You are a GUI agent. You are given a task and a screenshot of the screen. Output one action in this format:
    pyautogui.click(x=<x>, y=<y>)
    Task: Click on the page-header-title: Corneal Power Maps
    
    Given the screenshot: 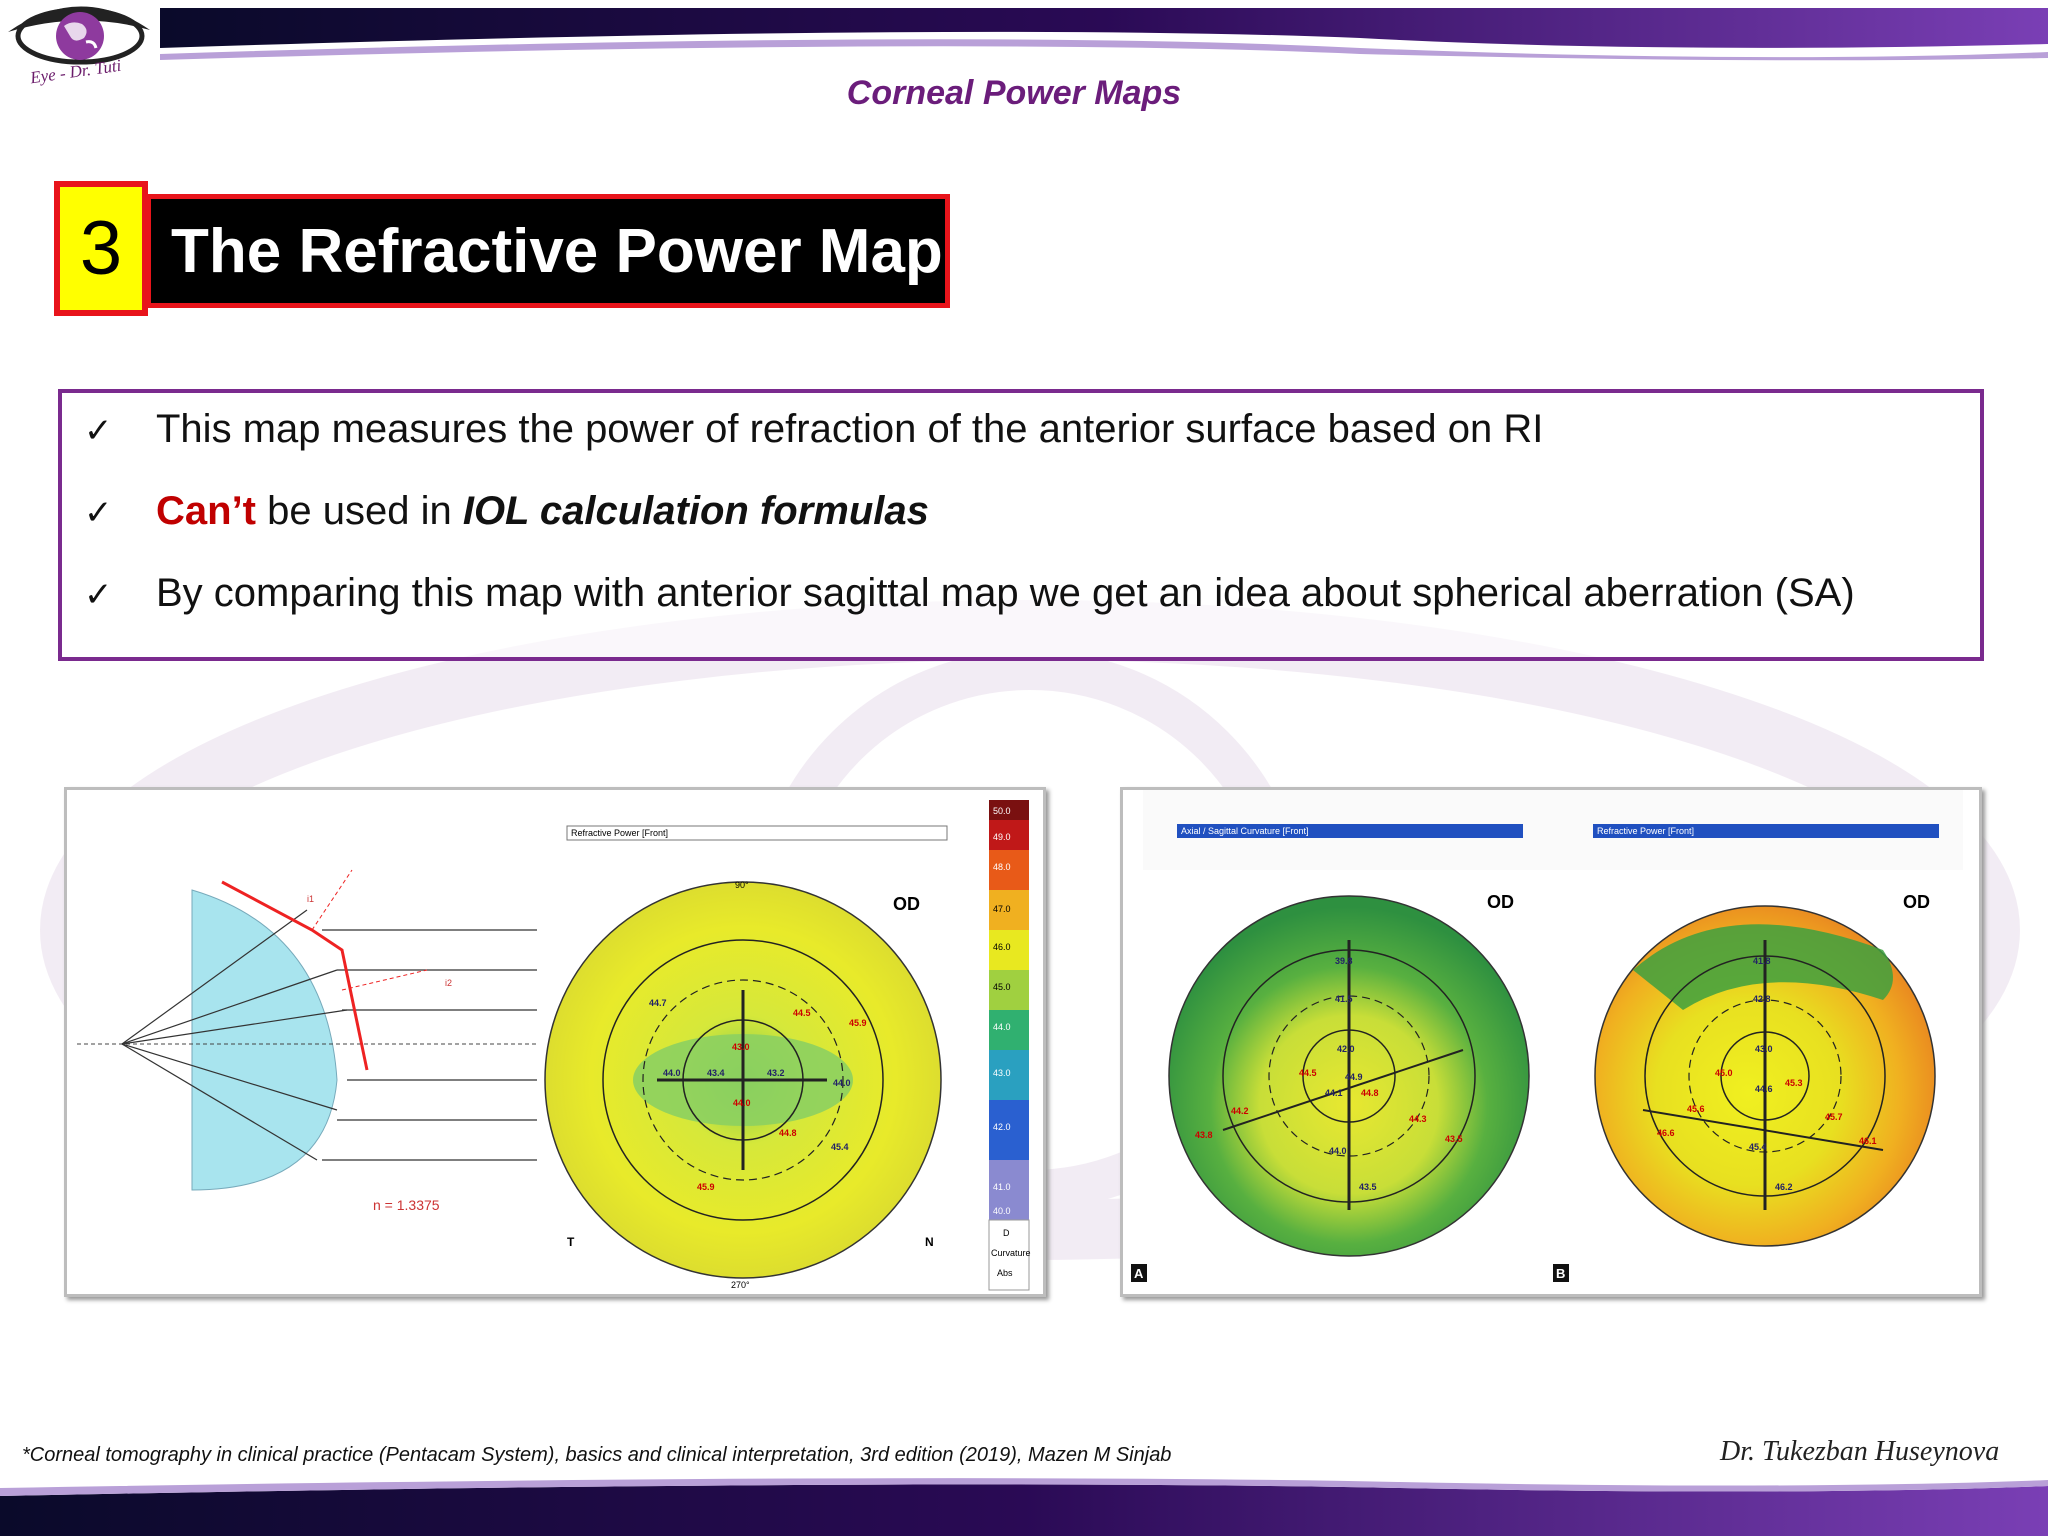 What is the action you would take?
    pyautogui.click(x=1014, y=93)
    